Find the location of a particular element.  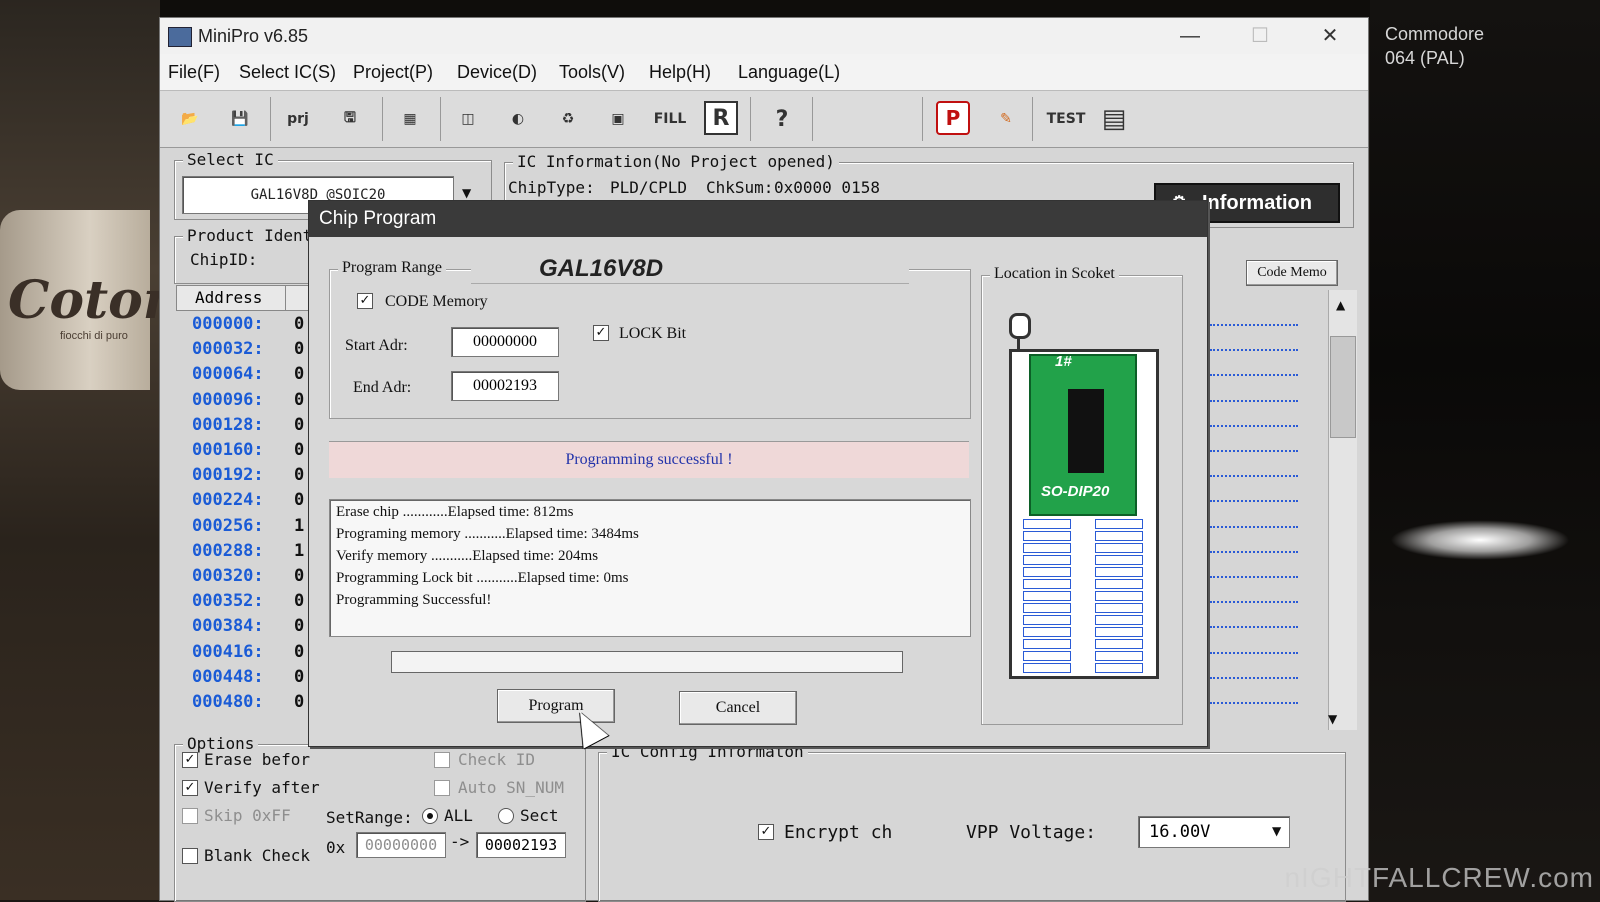

menu-project: Project(P) is located at coordinates (393, 72).